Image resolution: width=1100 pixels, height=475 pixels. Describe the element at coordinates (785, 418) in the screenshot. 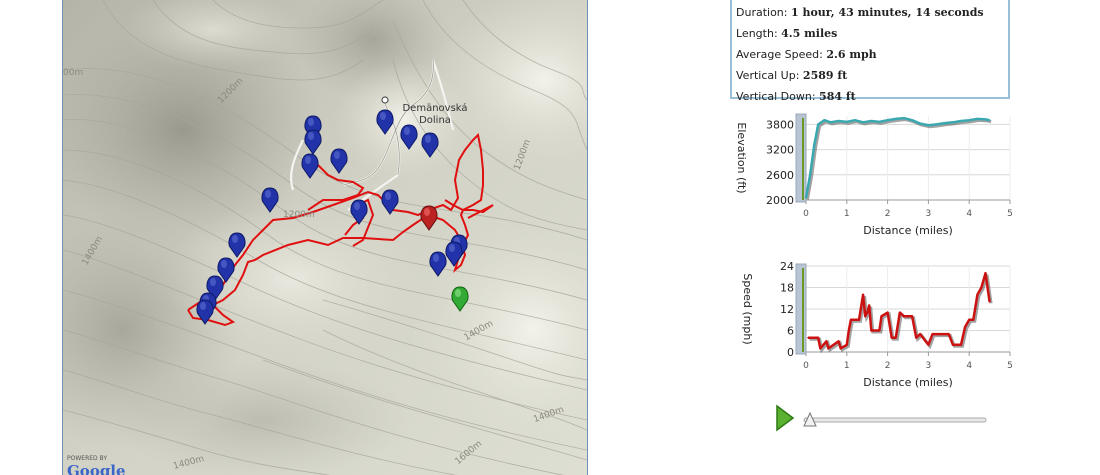

I see `play-icon` at that location.